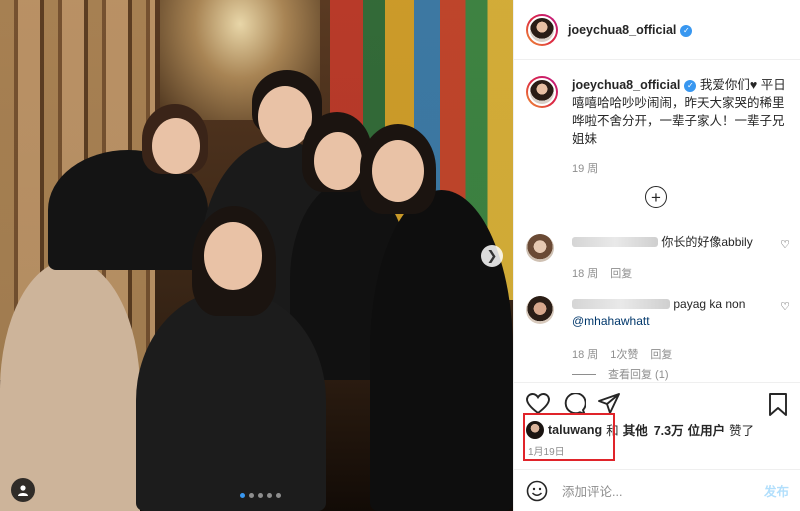 The width and height of the screenshot is (800, 511). I want to click on smiley-icon, so click(537, 491).